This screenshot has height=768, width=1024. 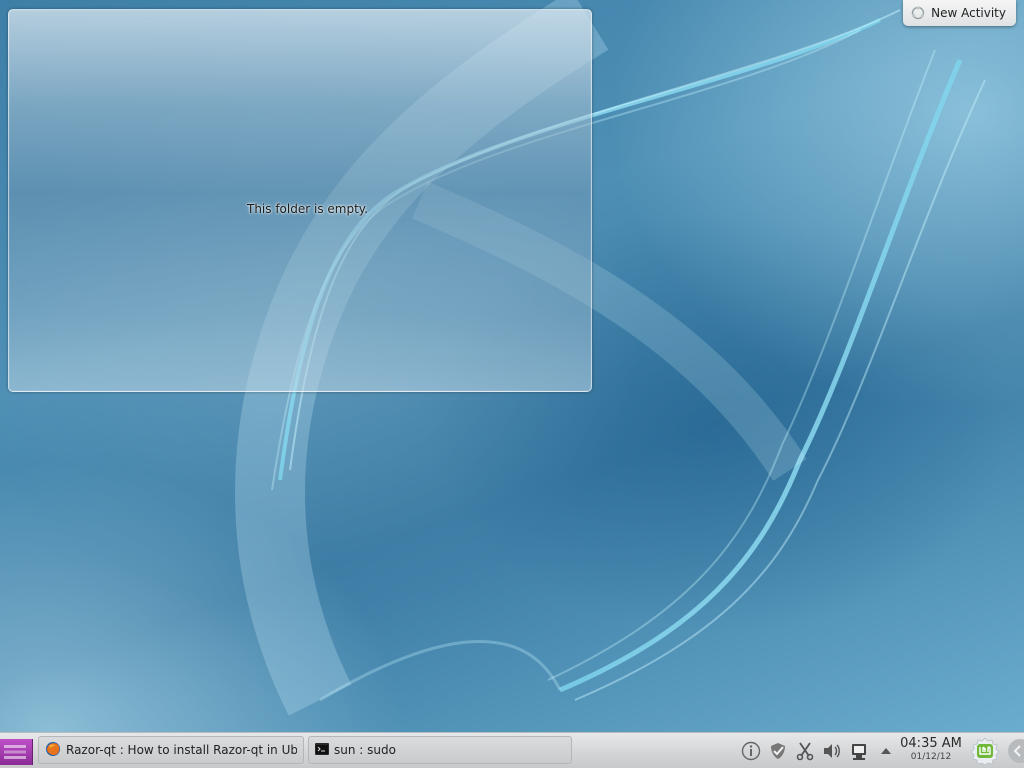 I want to click on shield-check-icon, so click(x=778, y=751).